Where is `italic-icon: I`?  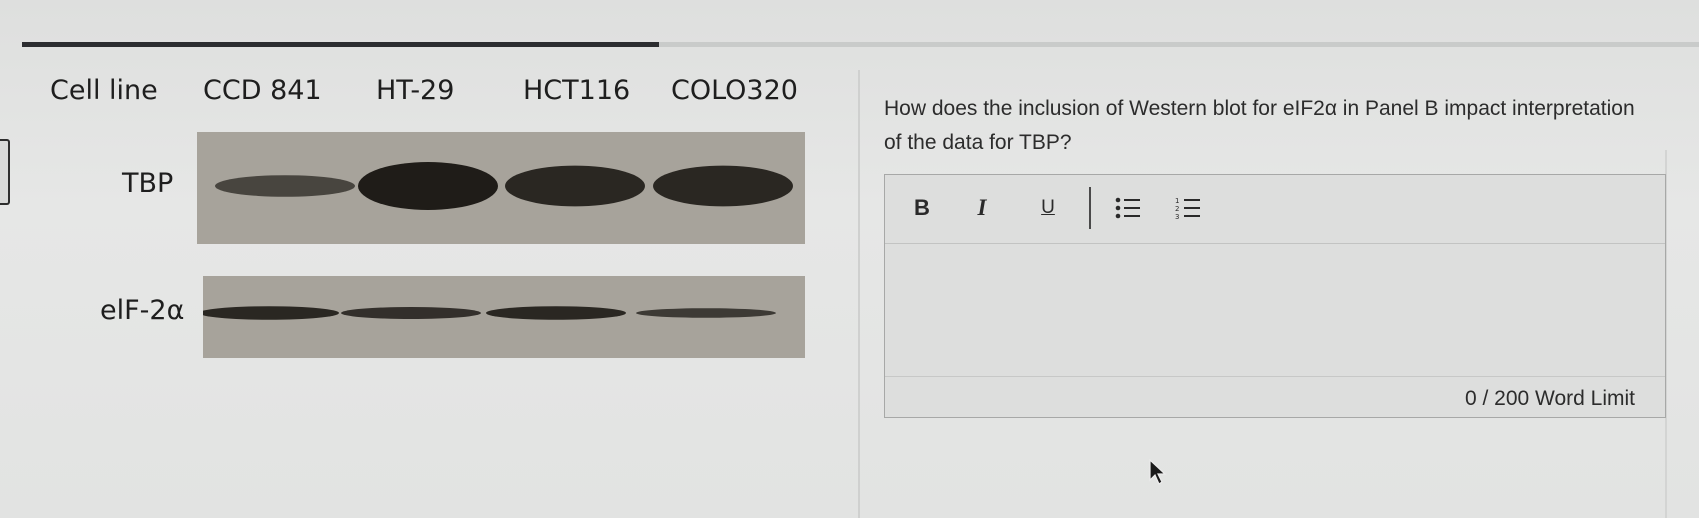 italic-icon: I is located at coordinates (982, 207).